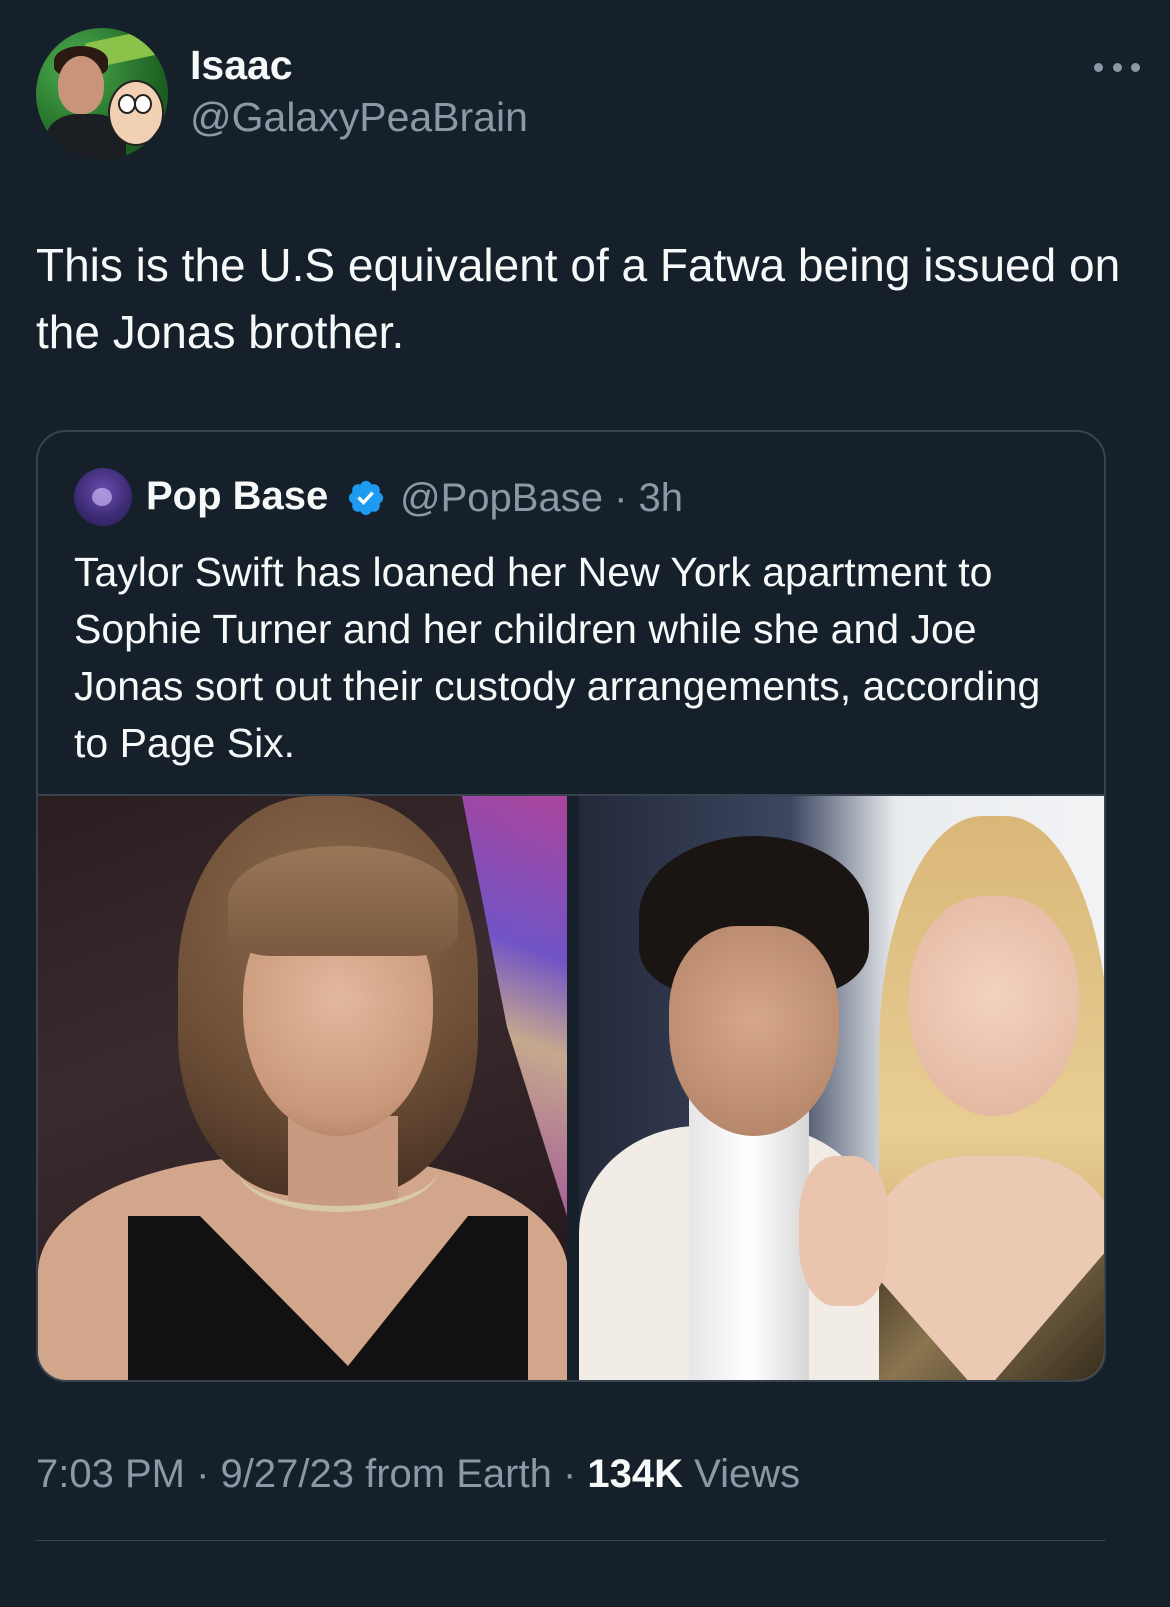  Describe the element at coordinates (844, 1231) in the screenshot. I see `photo-hand` at that location.